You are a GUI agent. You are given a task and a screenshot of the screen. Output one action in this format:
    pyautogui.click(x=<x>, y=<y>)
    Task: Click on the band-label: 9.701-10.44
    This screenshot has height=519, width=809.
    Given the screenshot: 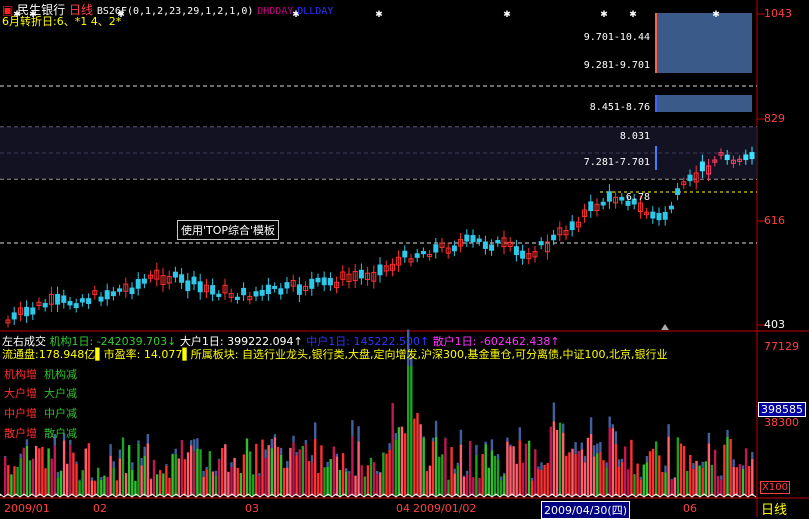 What is the action you would take?
    pyautogui.click(x=605, y=37)
    